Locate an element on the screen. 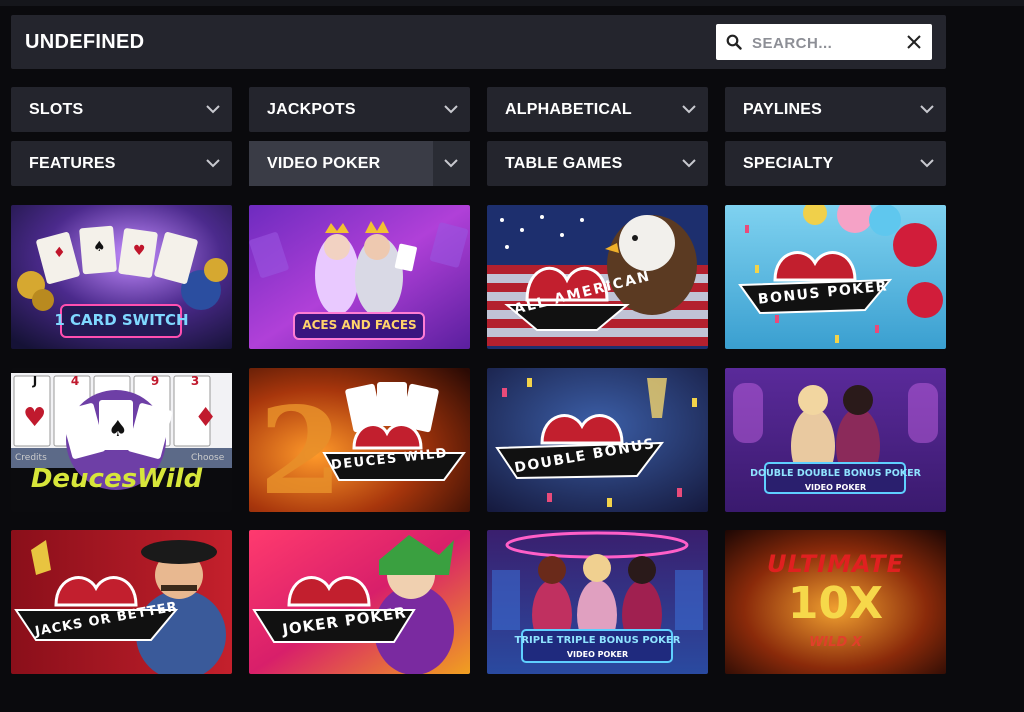 The image size is (1024, 712). page-title: UNDEFINED is located at coordinates (85, 42).